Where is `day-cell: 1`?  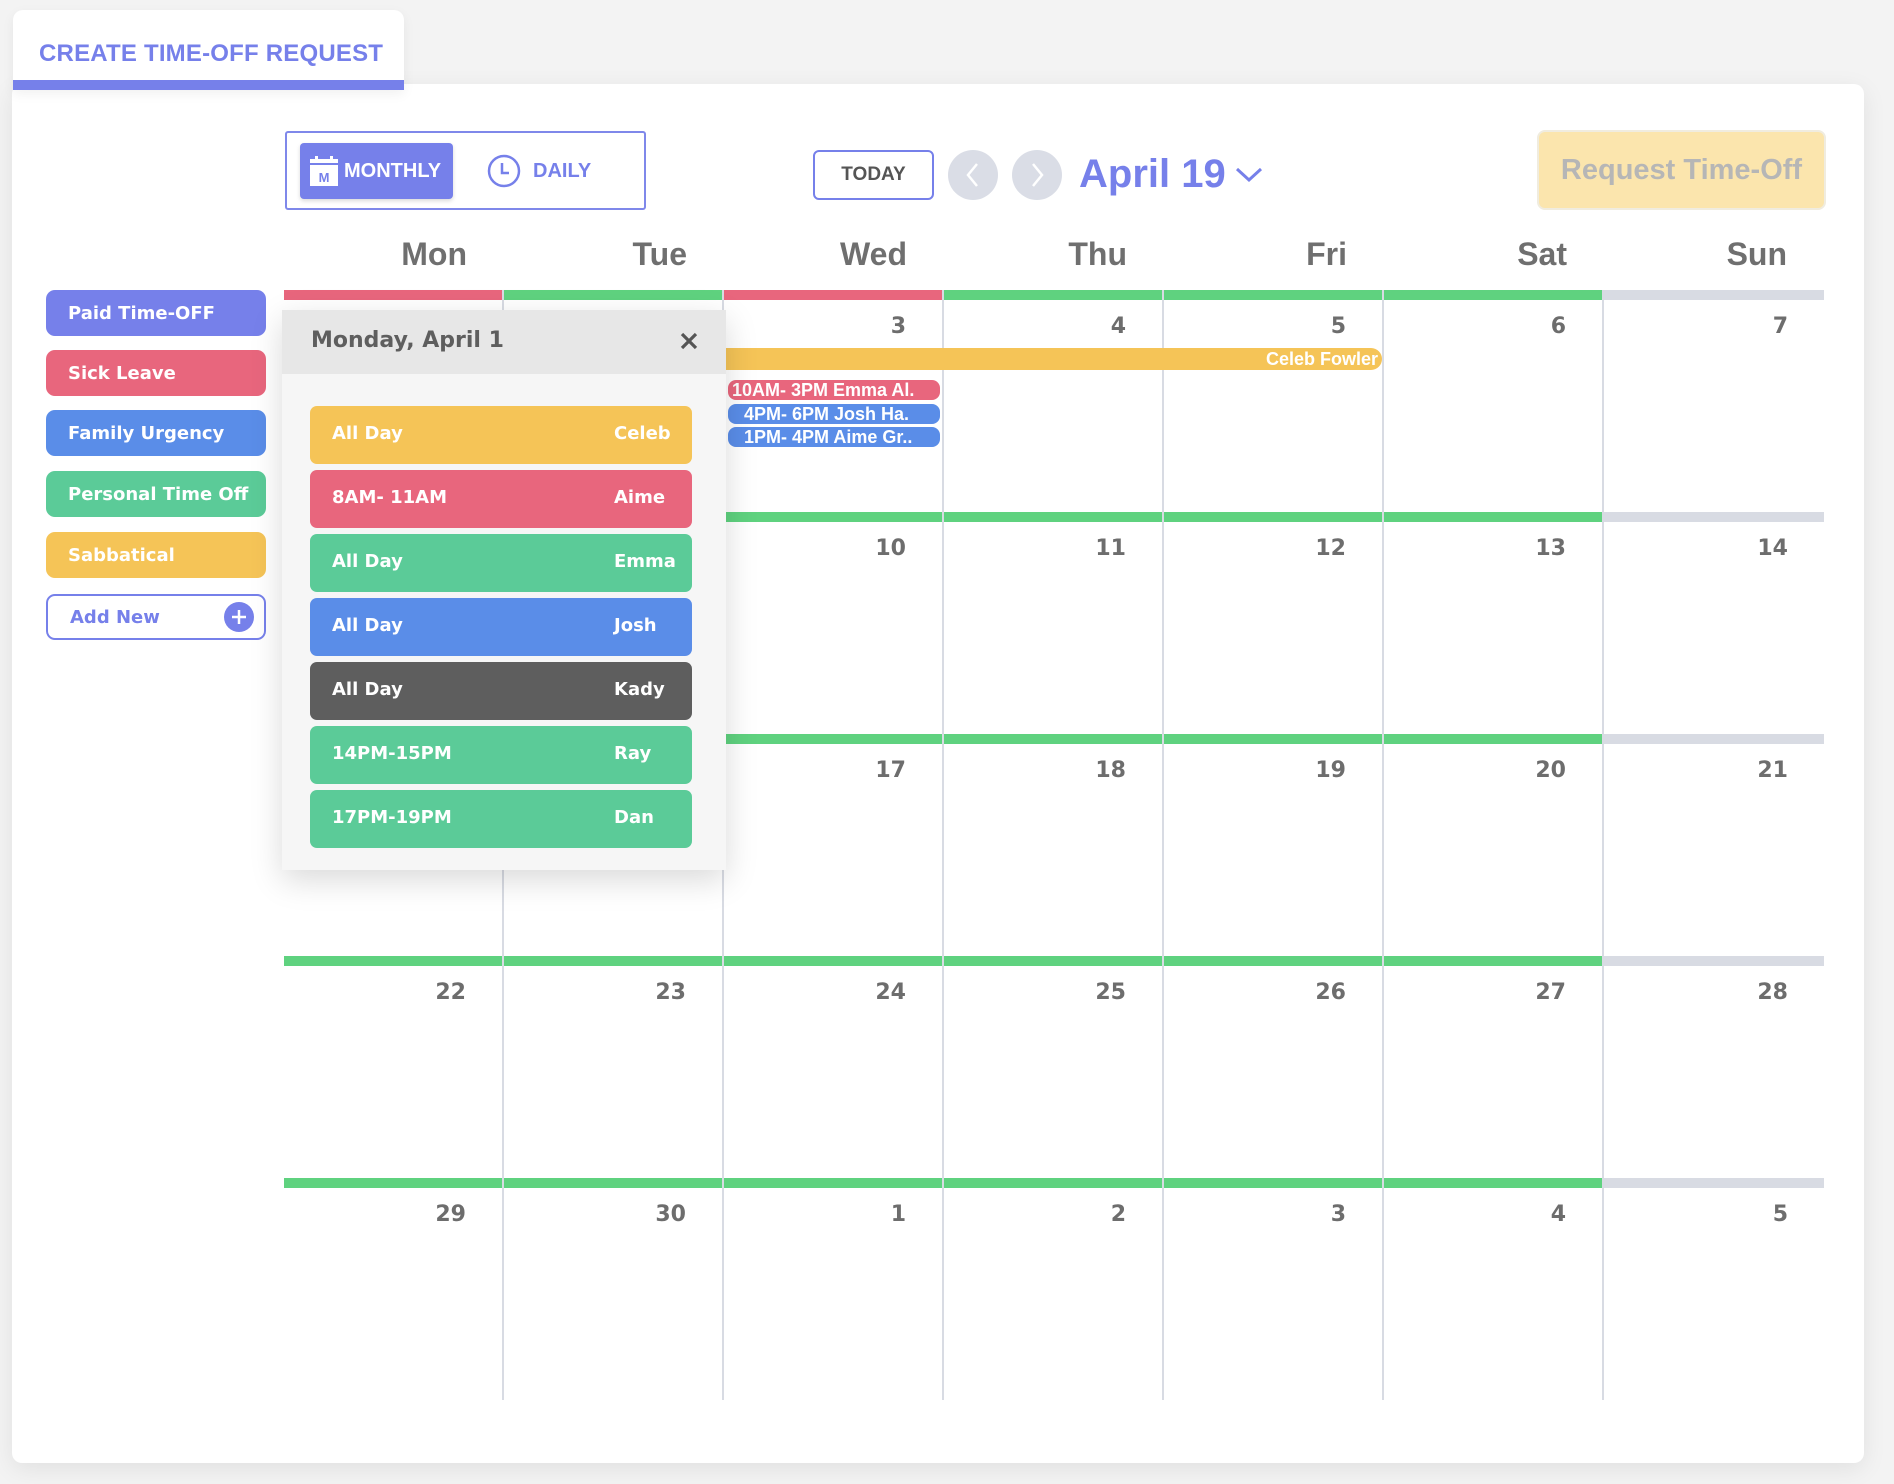 day-cell: 1 is located at coordinates (834, 1289).